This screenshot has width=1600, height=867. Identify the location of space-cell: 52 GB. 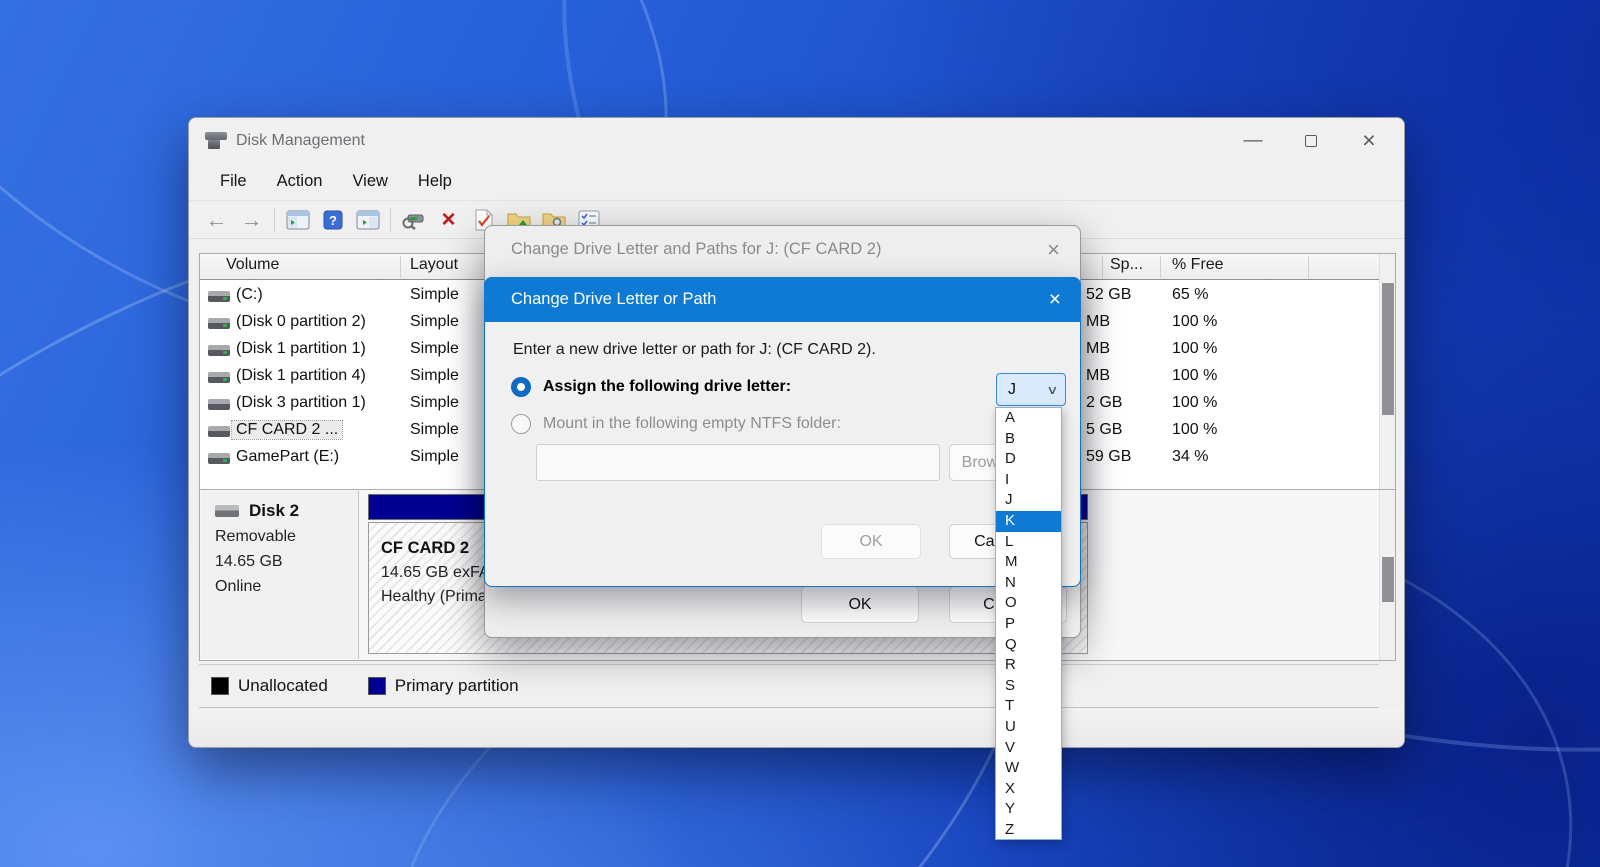
(1109, 294).